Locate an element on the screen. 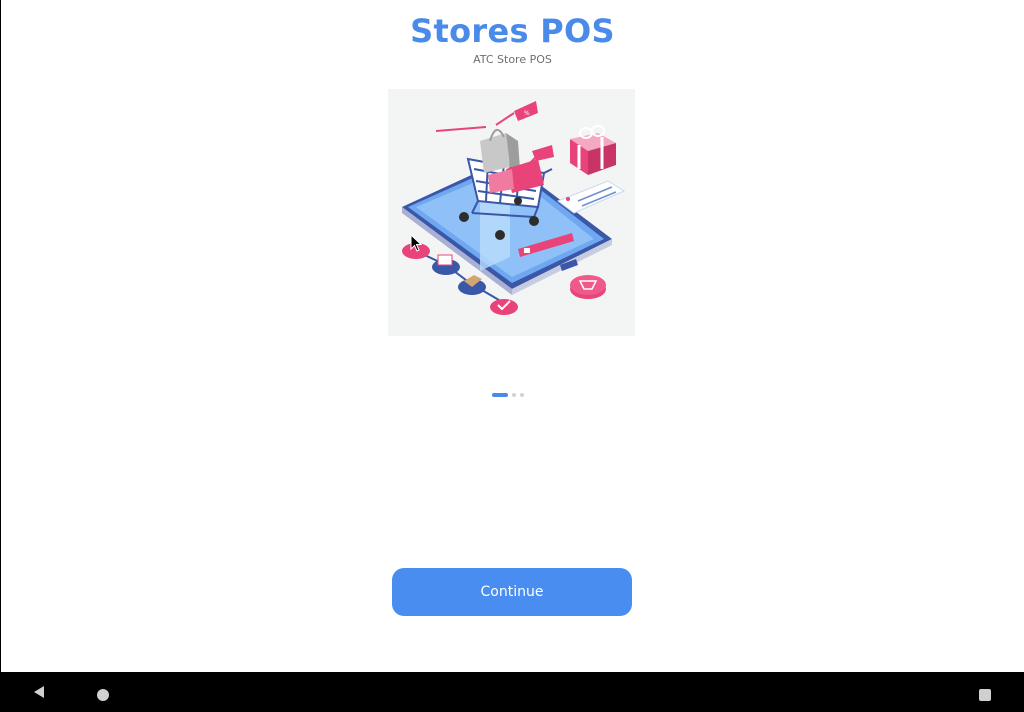  shopping-cart-on-phone-illustration: % is located at coordinates (514, 208).